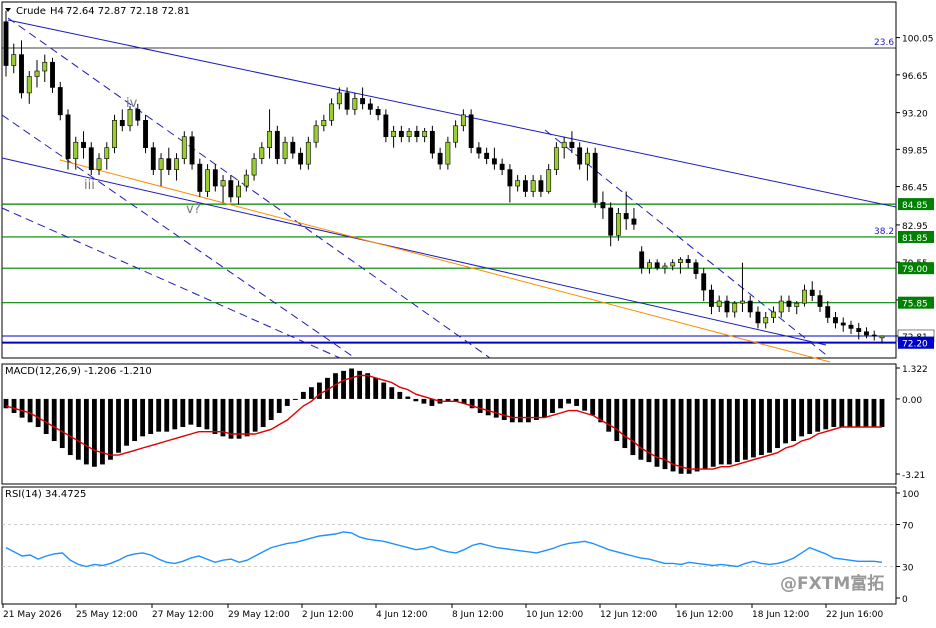  I want to click on wave-label-iv: iv, so click(132, 103).